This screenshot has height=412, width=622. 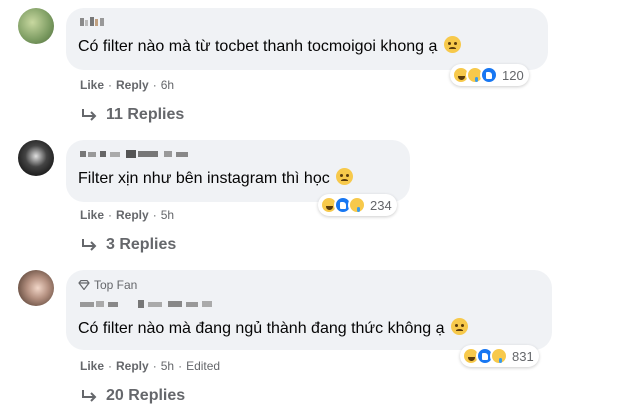 What do you see at coordinates (167, 85) in the screenshot?
I see `timestamp: 6h` at bounding box center [167, 85].